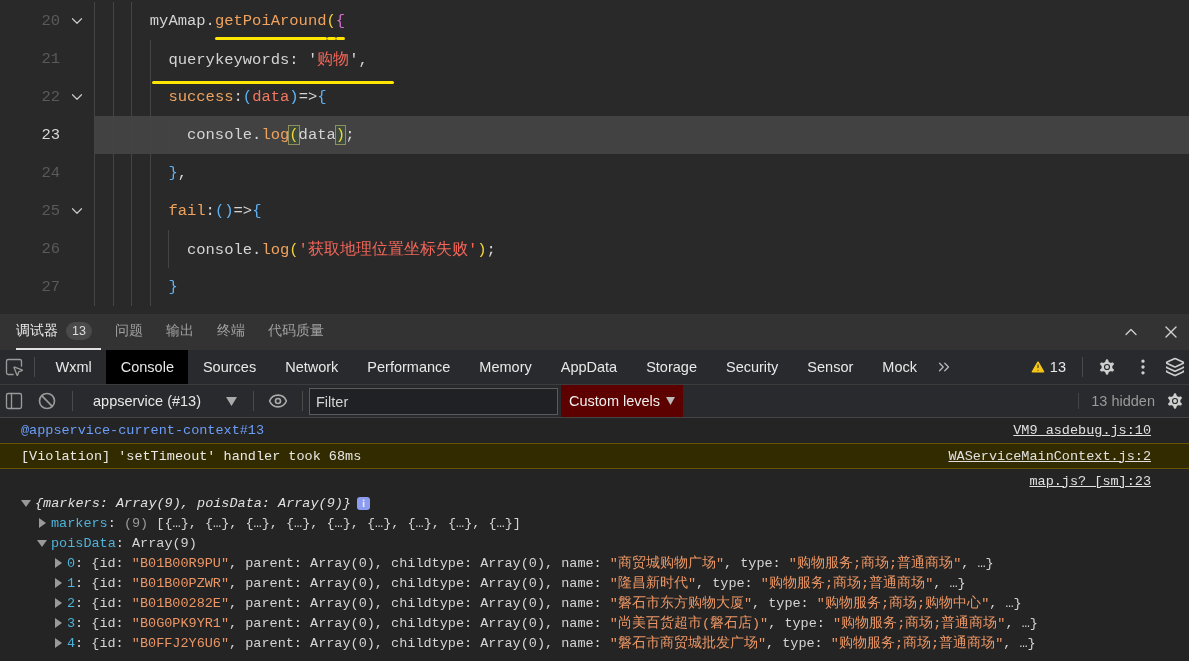 This screenshot has height=661, width=1189. What do you see at coordinates (163, 401) in the screenshot?
I see `context-select: appservice (#13)` at bounding box center [163, 401].